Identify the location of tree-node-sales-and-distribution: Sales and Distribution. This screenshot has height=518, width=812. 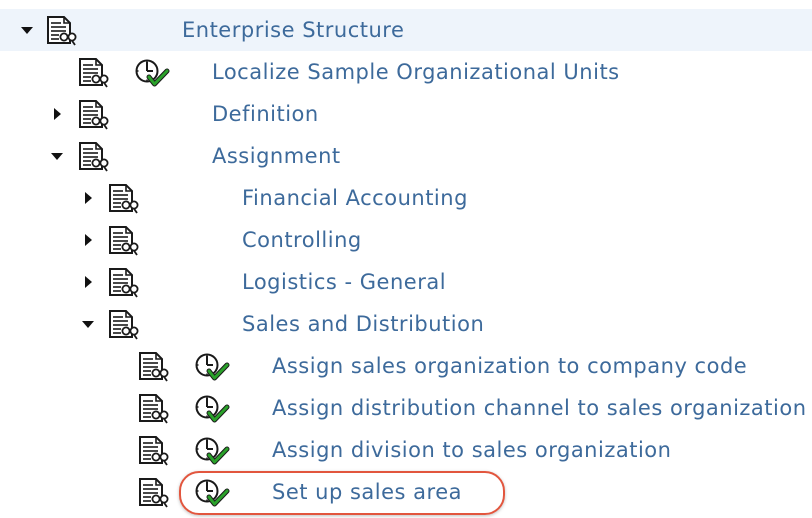
(406, 324).